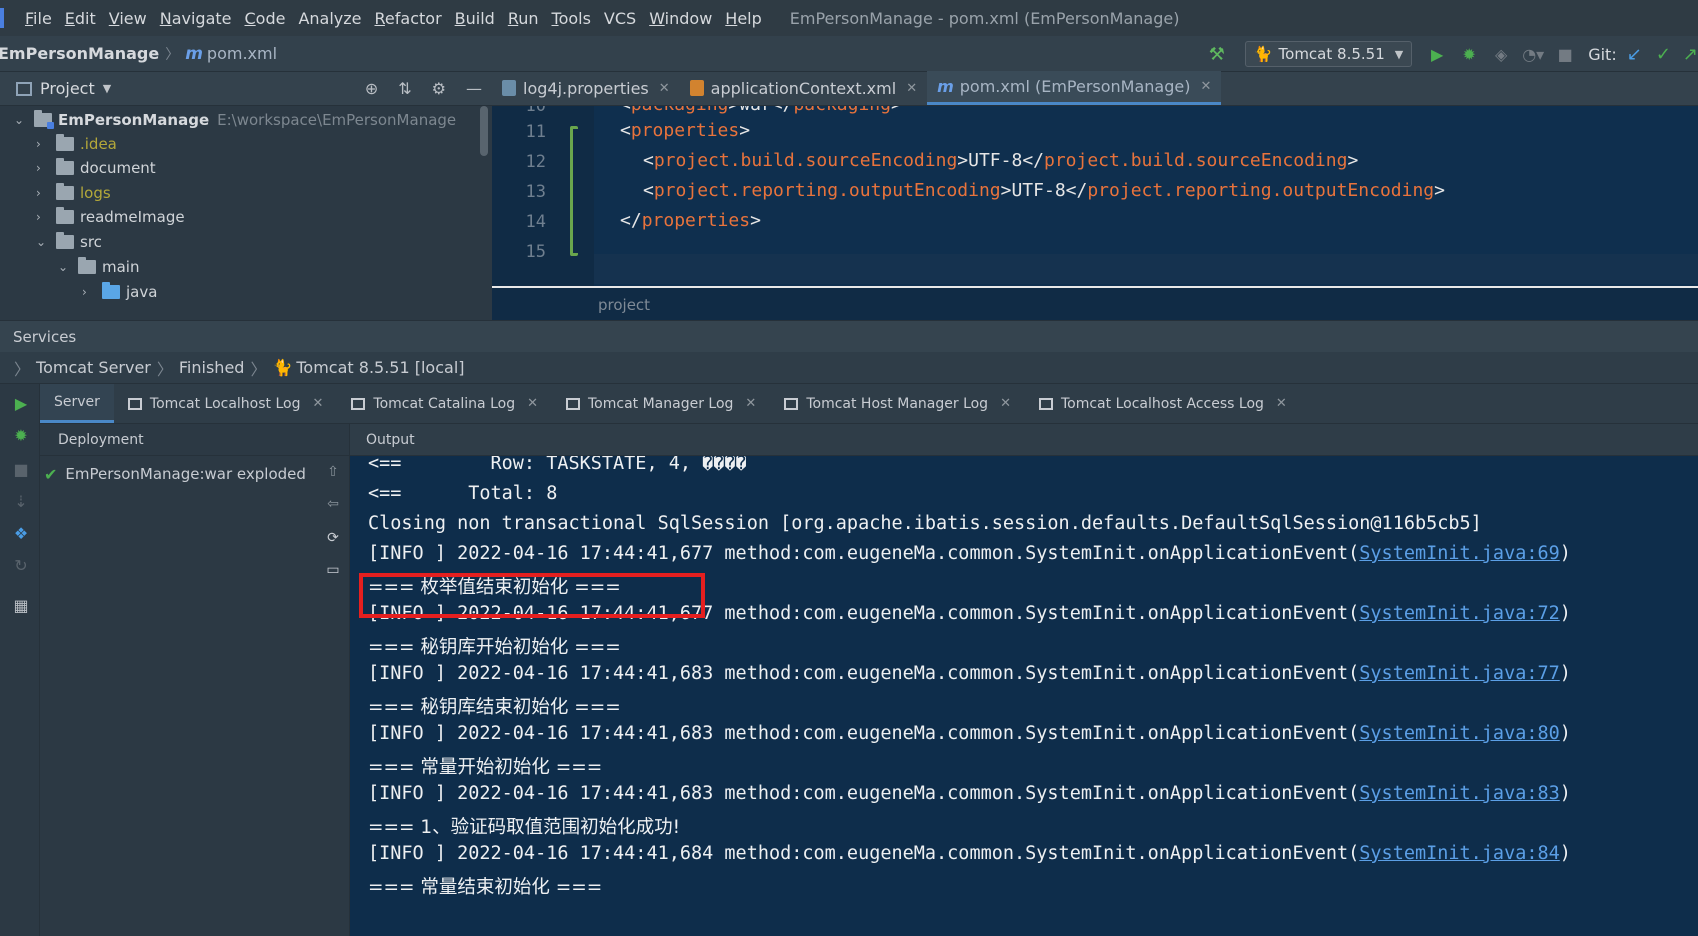  Describe the element at coordinates (185, 474) in the screenshot. I see `deployment-artifact-label: EmPersonManage:war exploded` at that location.